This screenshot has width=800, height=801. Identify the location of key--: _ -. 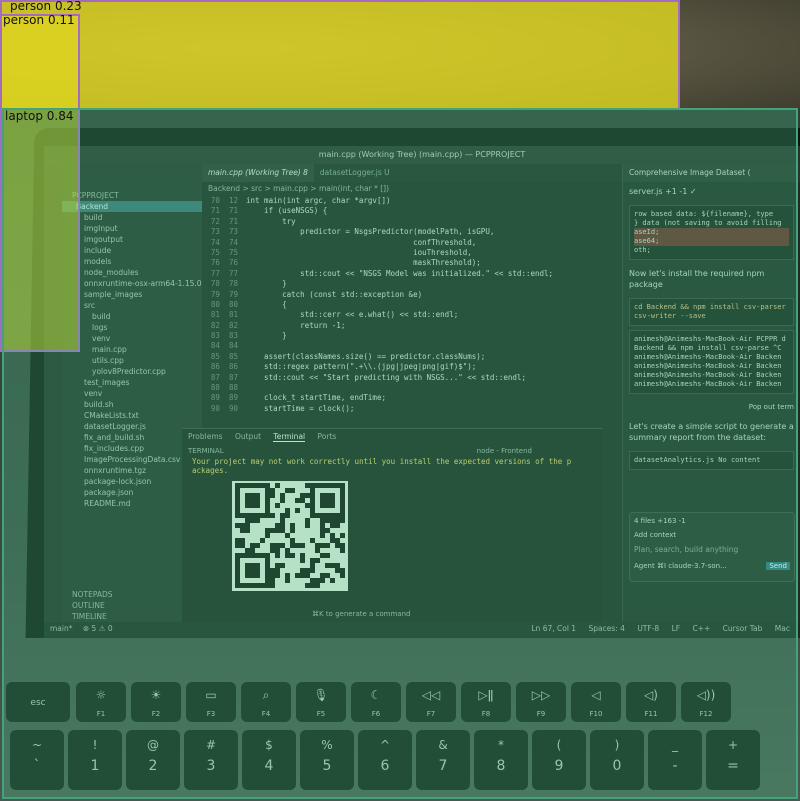
(675, 760).